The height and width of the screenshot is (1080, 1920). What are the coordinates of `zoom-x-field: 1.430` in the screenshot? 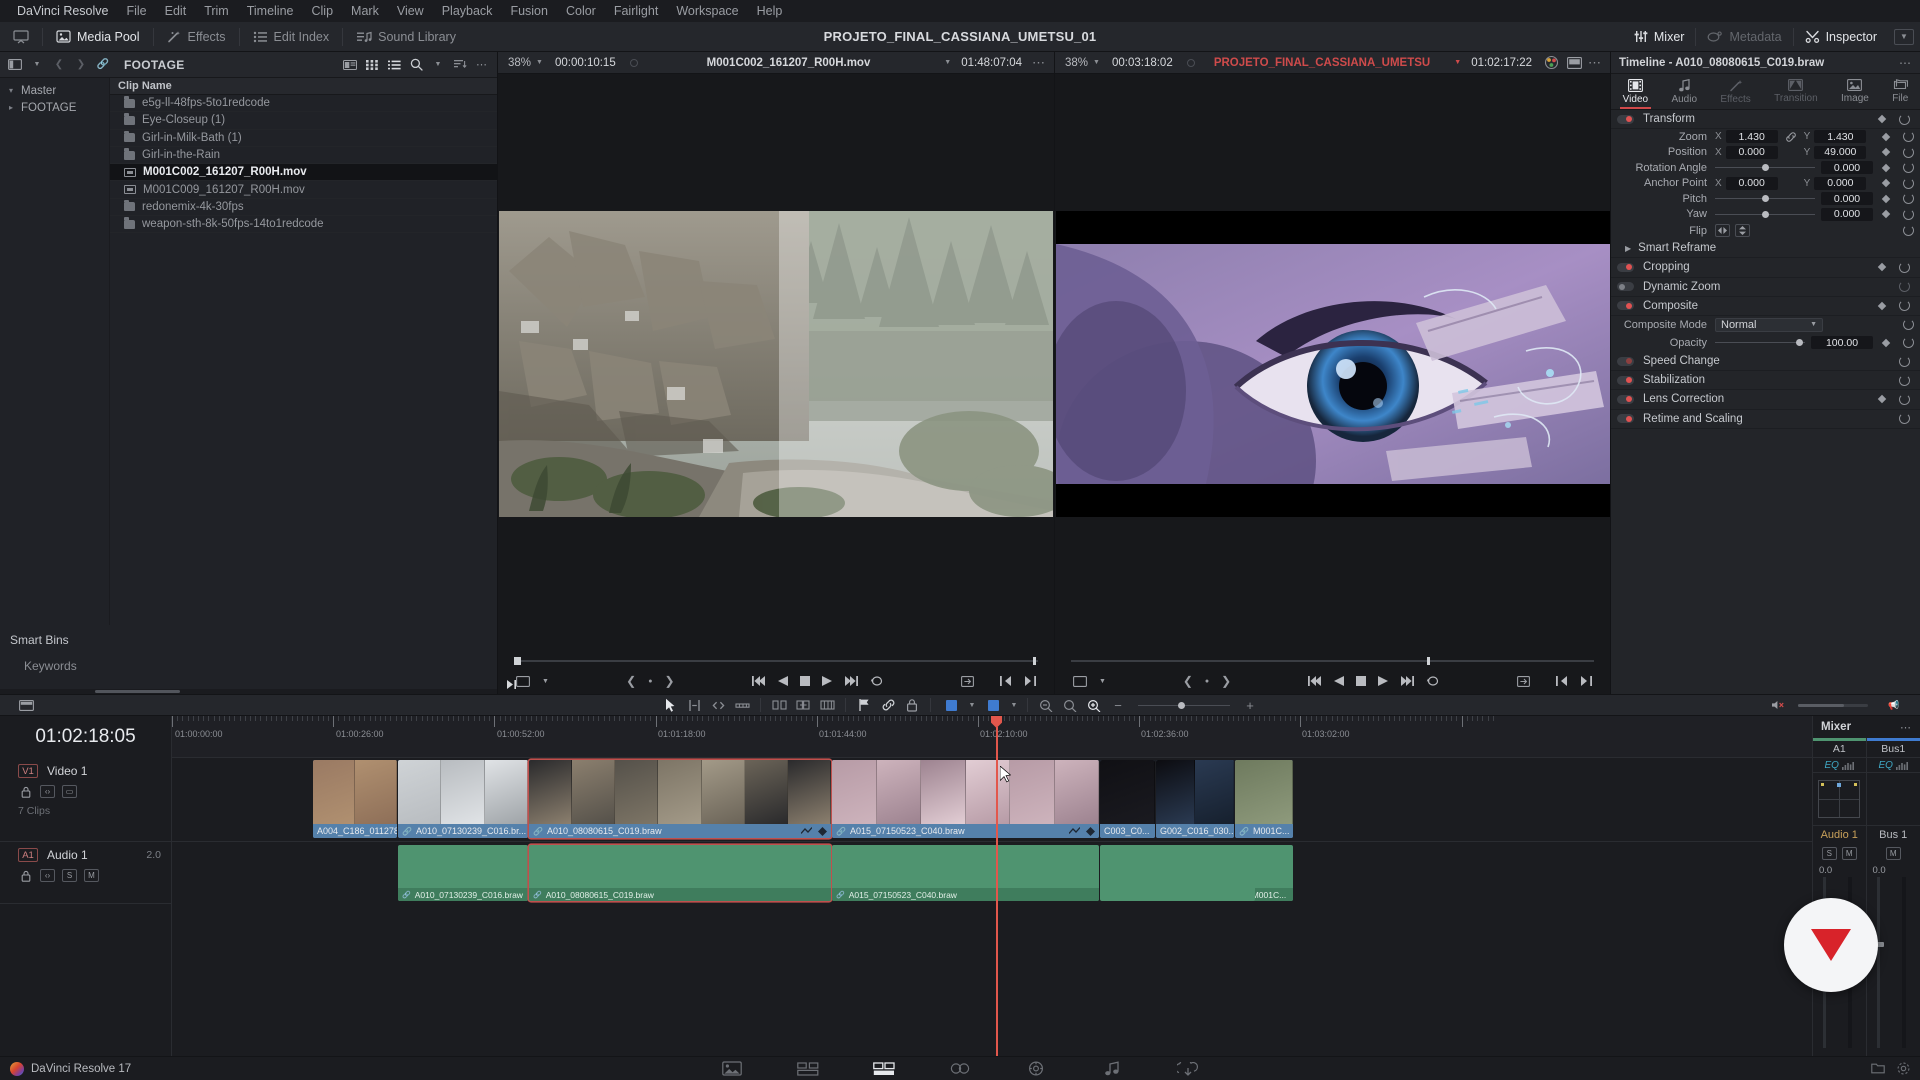 It's located at (1751, 137).